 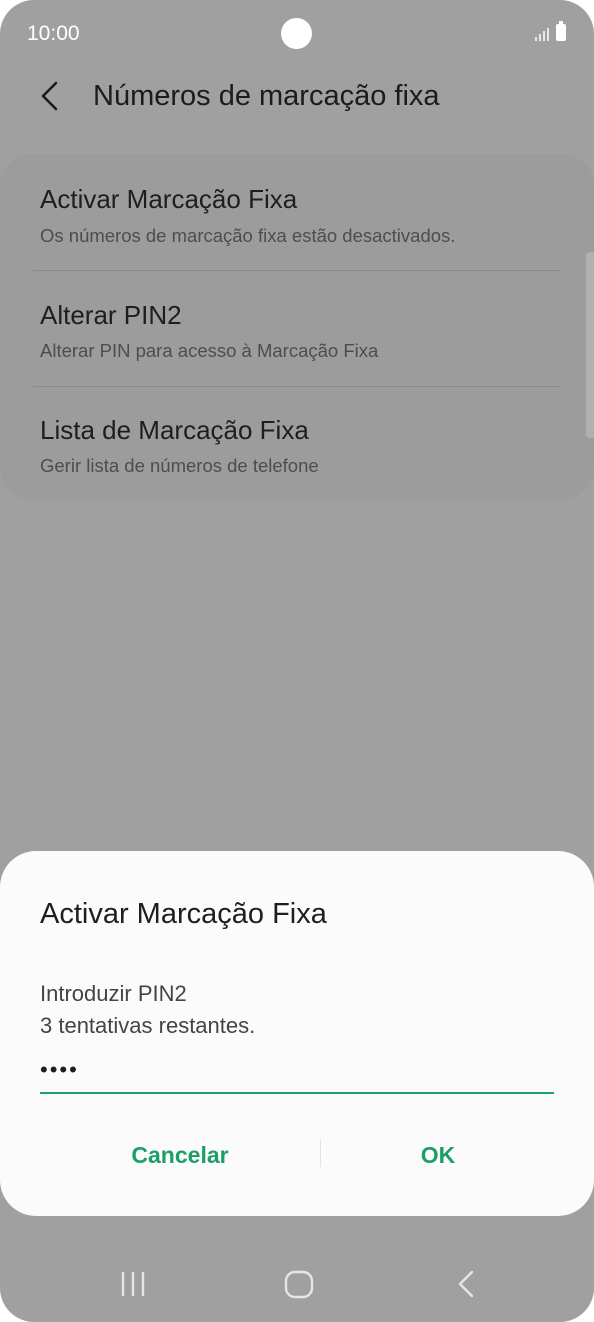 What do you see at coordinates (53, 33) in the screenshot?
I see `status-time: 10:00` at bounding box center [53, 33].